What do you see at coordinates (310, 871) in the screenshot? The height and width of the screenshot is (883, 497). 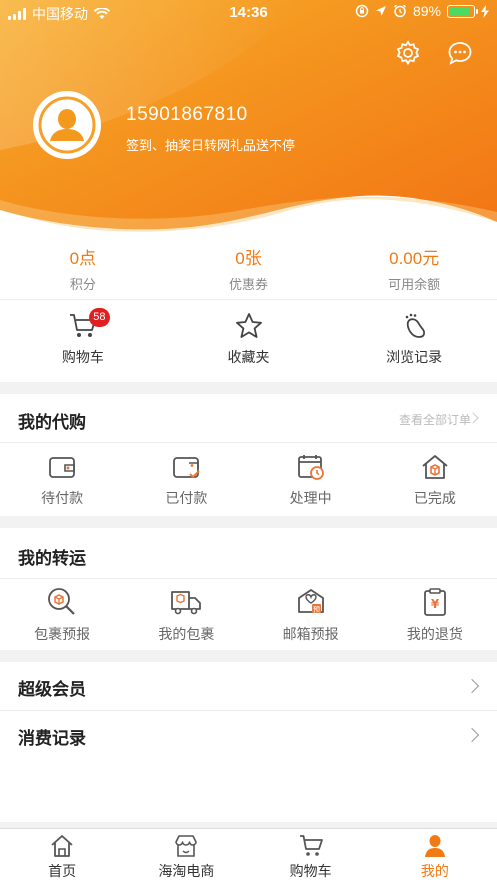 I see `tab-label: 购物车` at bounding box center [310, 871].